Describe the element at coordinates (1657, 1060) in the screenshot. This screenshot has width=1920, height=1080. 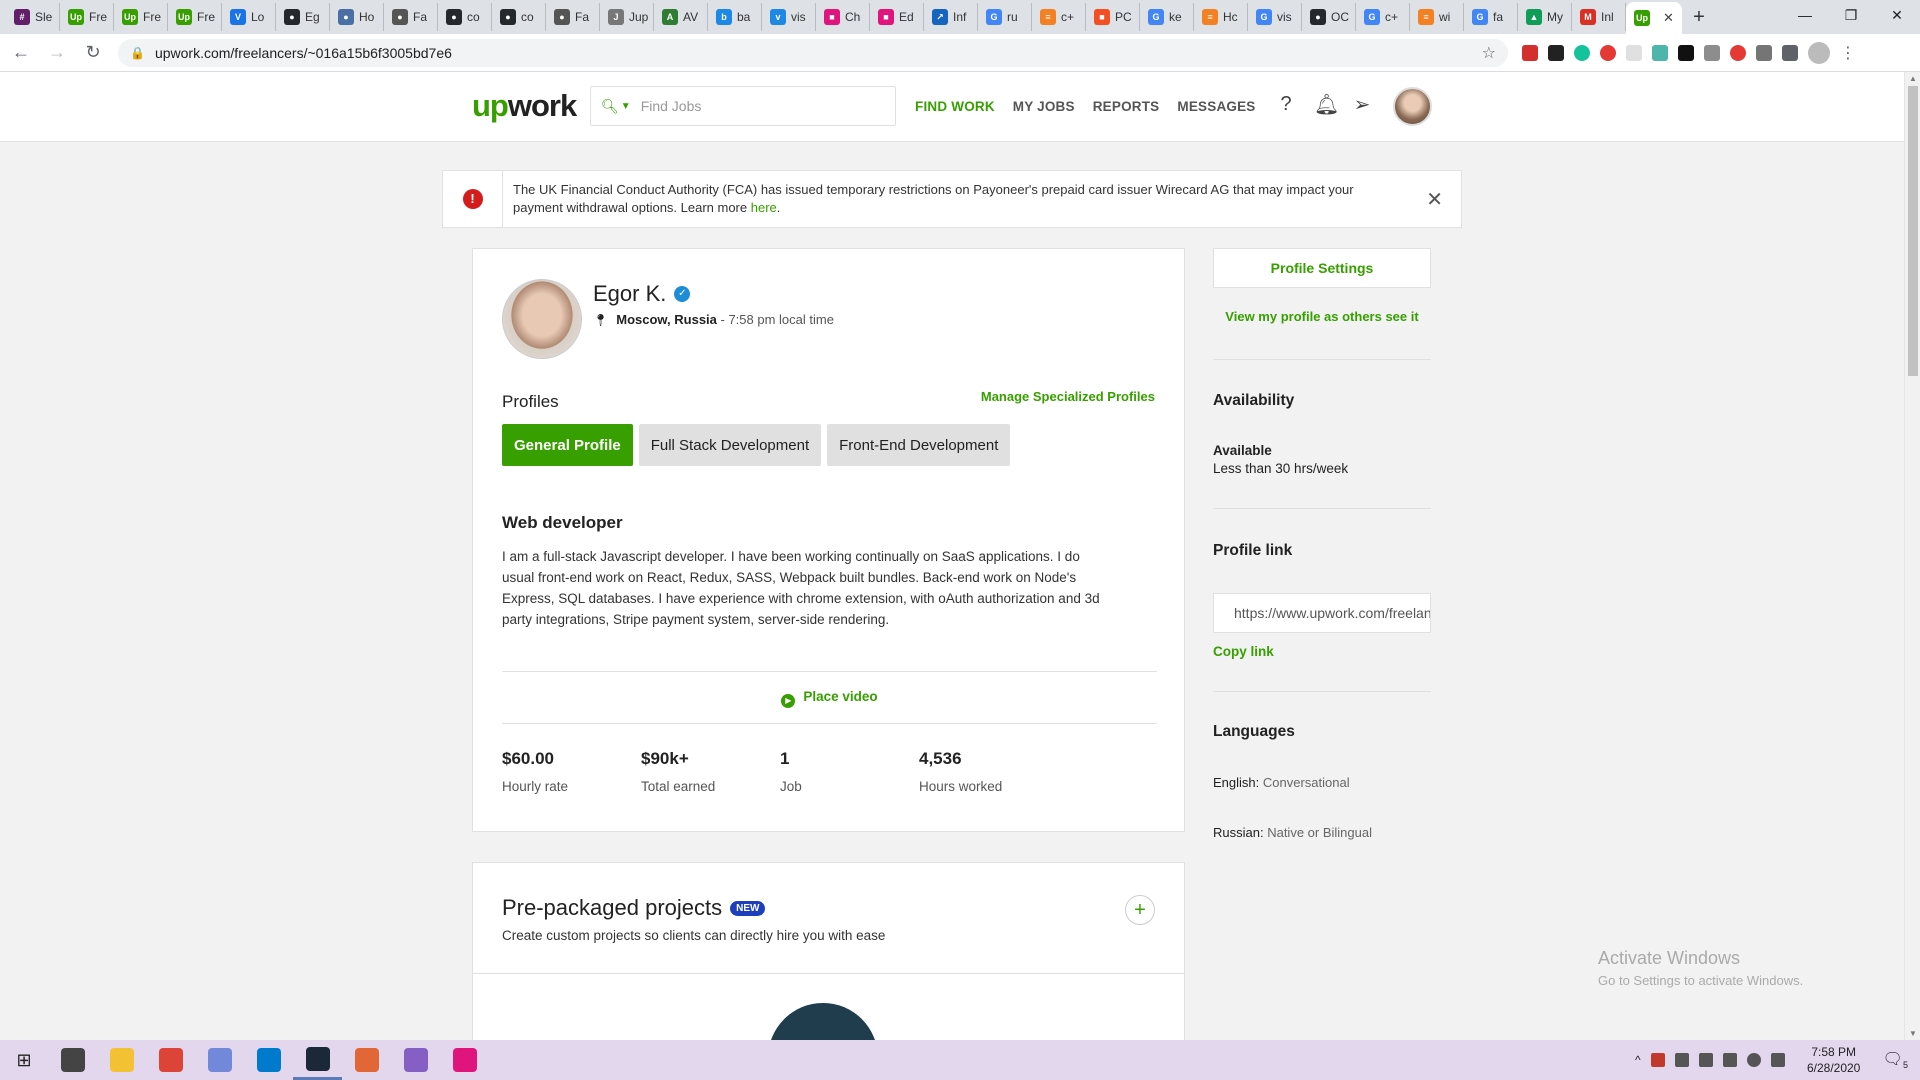
I see `tray-app-icon` at that location.